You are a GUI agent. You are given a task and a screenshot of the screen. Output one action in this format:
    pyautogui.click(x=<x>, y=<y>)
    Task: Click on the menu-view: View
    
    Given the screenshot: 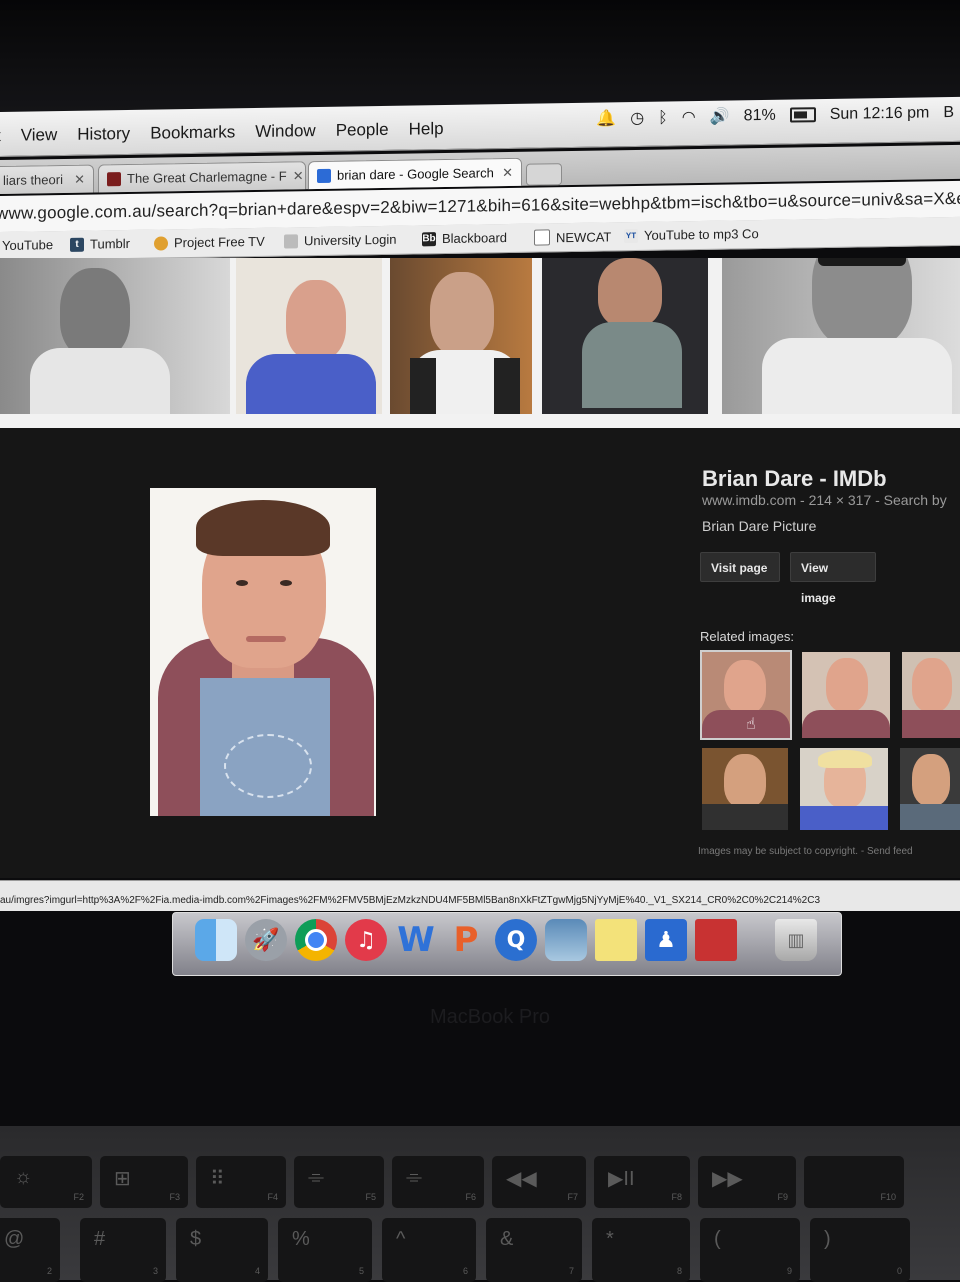 What is the action you would take?
    pyautogui.click(x=39, y=135)
    